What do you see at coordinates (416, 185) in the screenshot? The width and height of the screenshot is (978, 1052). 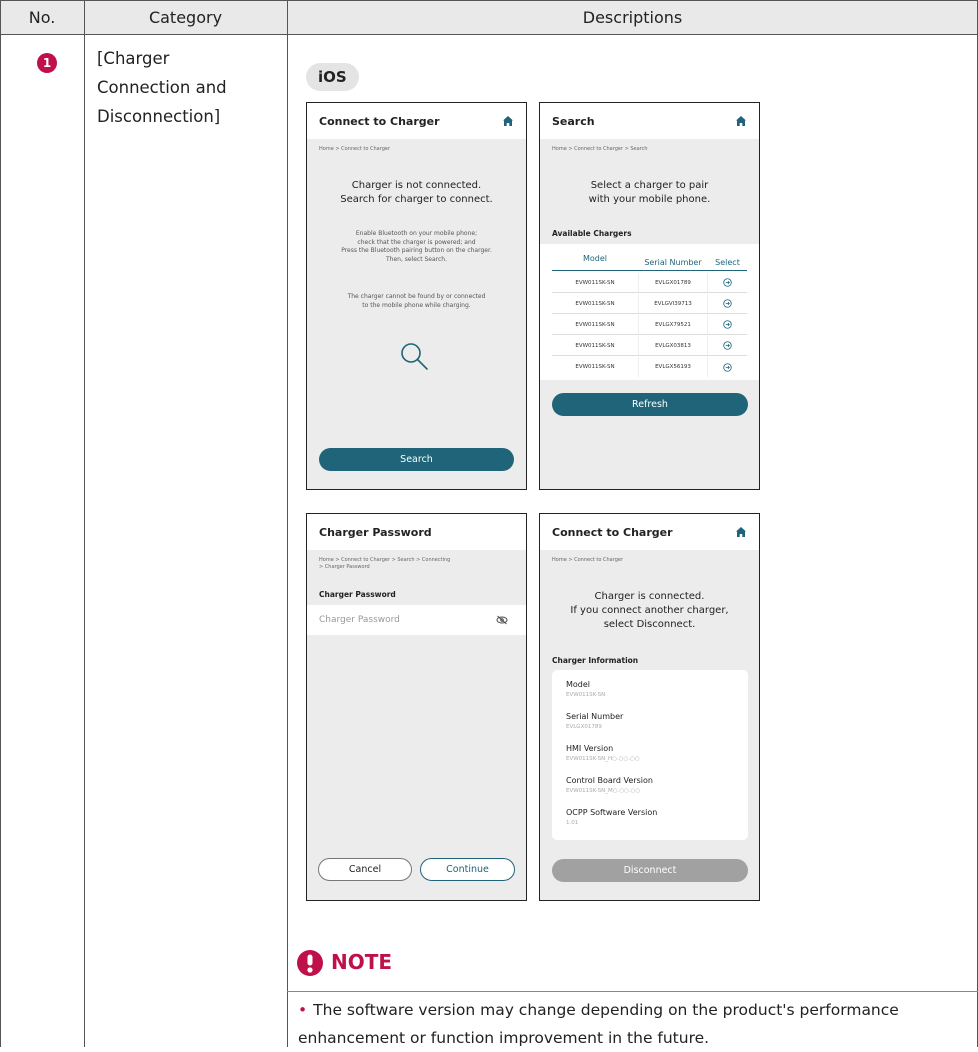 I see `status-text: Charger is not connected.` at bounding box center [416, 185].